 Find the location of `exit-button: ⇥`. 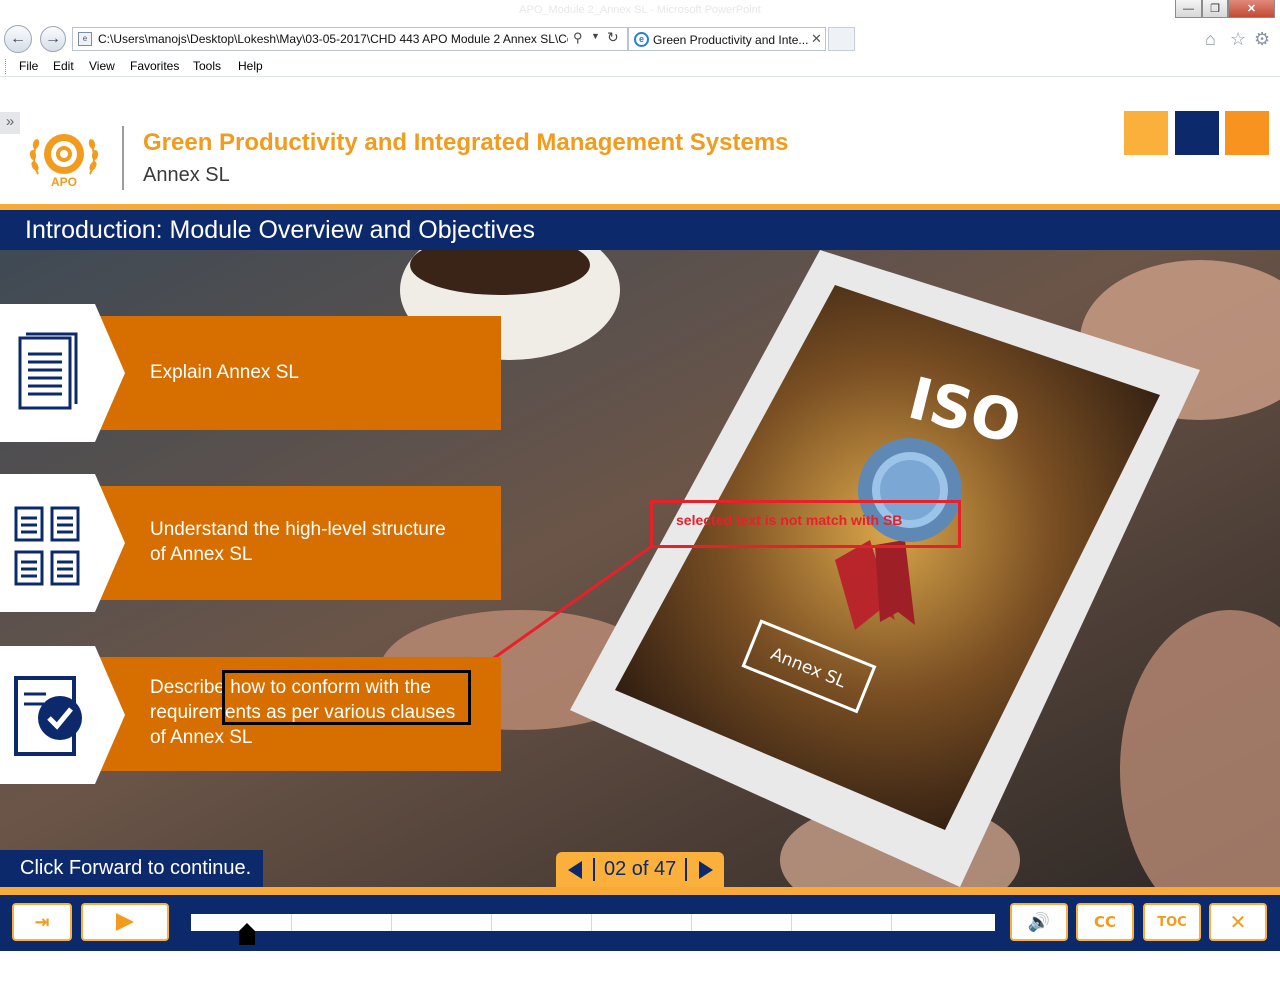

exit-button: ⇥ is located at coordinates (42, 922).